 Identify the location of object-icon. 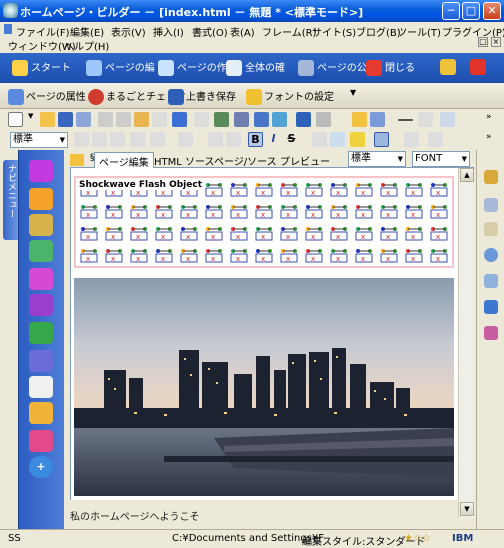
(377, 119).